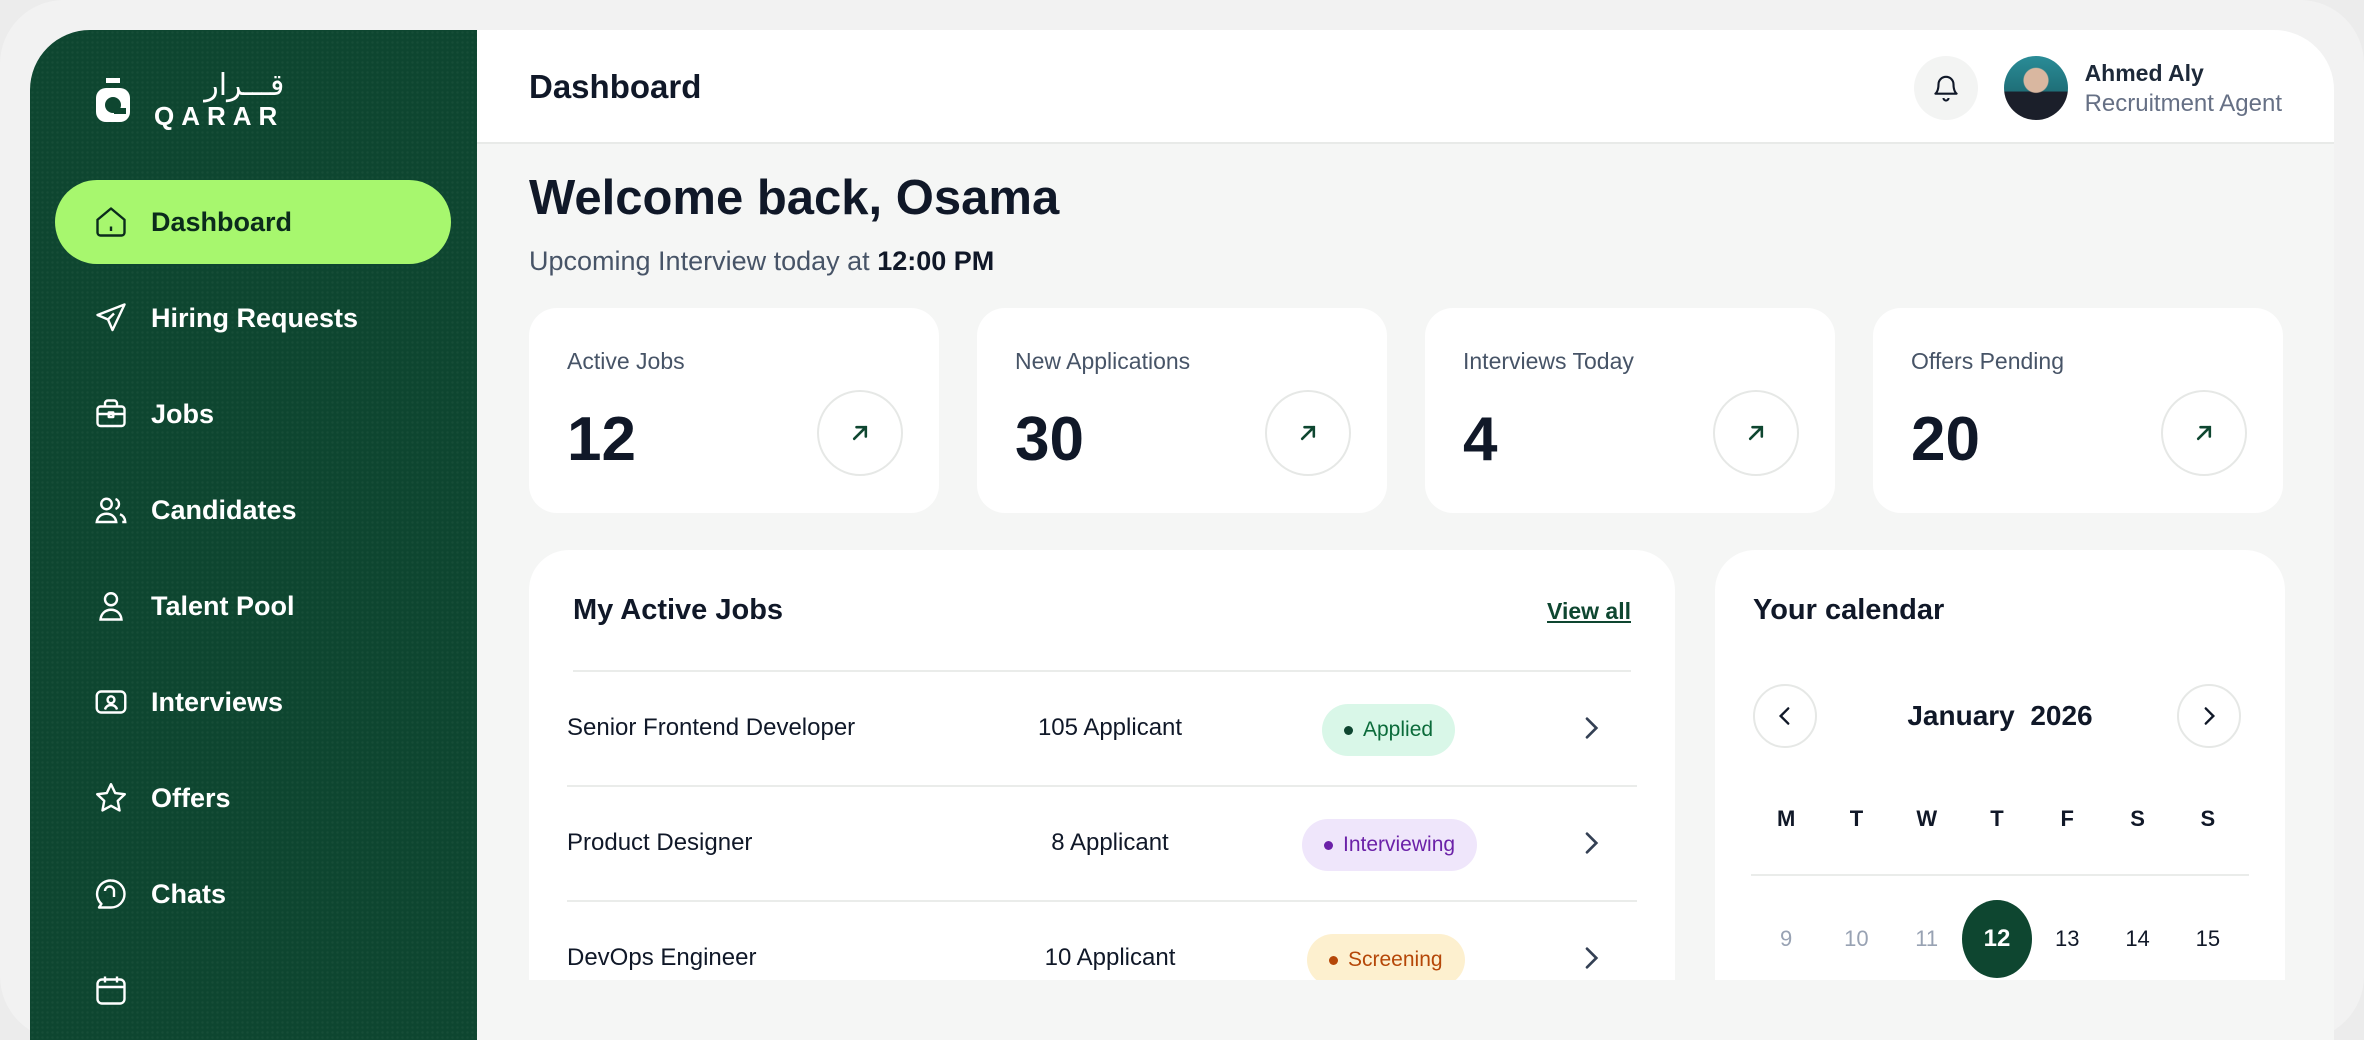  What do you see at coordinates (734, 410) in the screenshot?
I see `stat-card-active-jobs: Active Jobs 12` at bounding box center [734, 410].